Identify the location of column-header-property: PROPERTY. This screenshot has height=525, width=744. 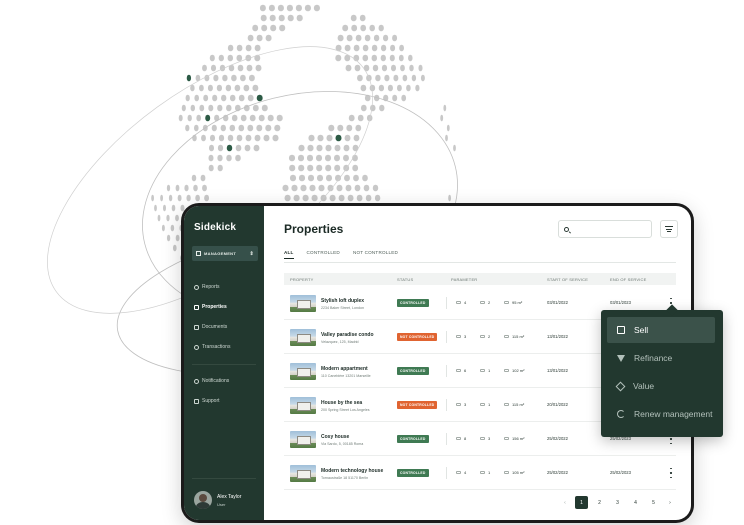
(302, 279).